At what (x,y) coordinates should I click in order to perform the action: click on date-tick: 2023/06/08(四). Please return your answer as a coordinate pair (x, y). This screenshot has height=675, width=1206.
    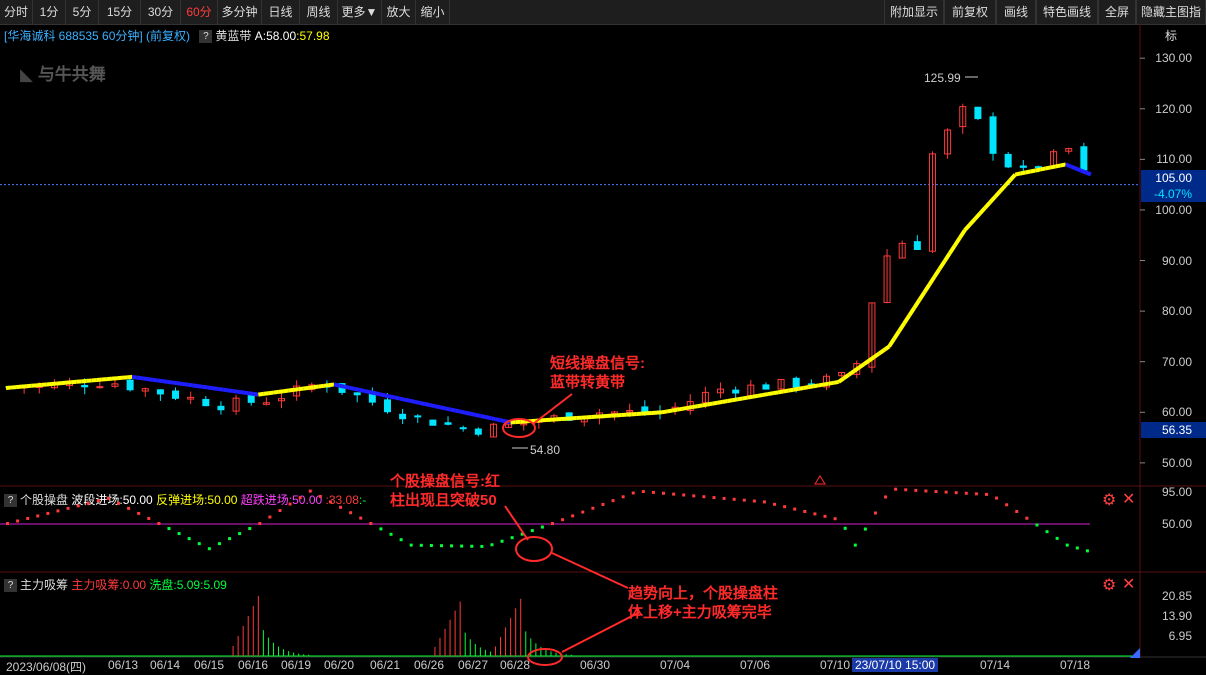
    Looking at the image, I should click on (46, 667).